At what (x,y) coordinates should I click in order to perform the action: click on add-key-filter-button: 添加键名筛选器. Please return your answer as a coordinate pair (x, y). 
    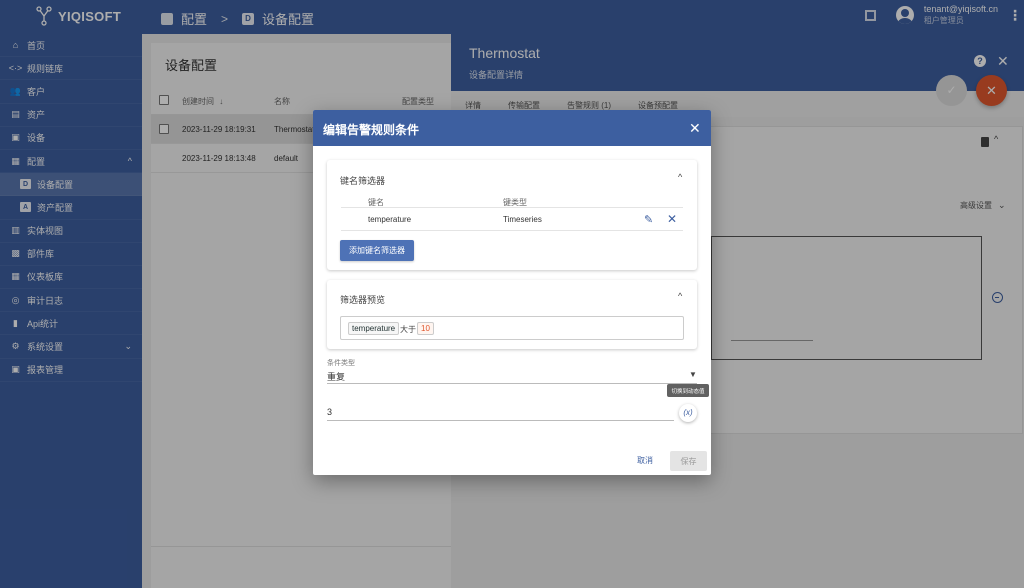
    Looking at the image, I should click on (377, 250).